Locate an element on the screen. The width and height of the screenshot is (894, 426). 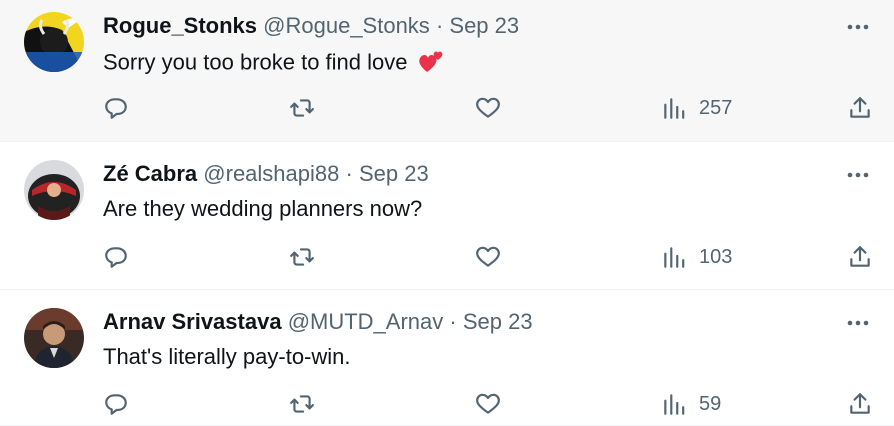
tweet-header: Rogue_Stonks @Rogue_Stonks · Sep 23 is located at coordinates (311, 26).